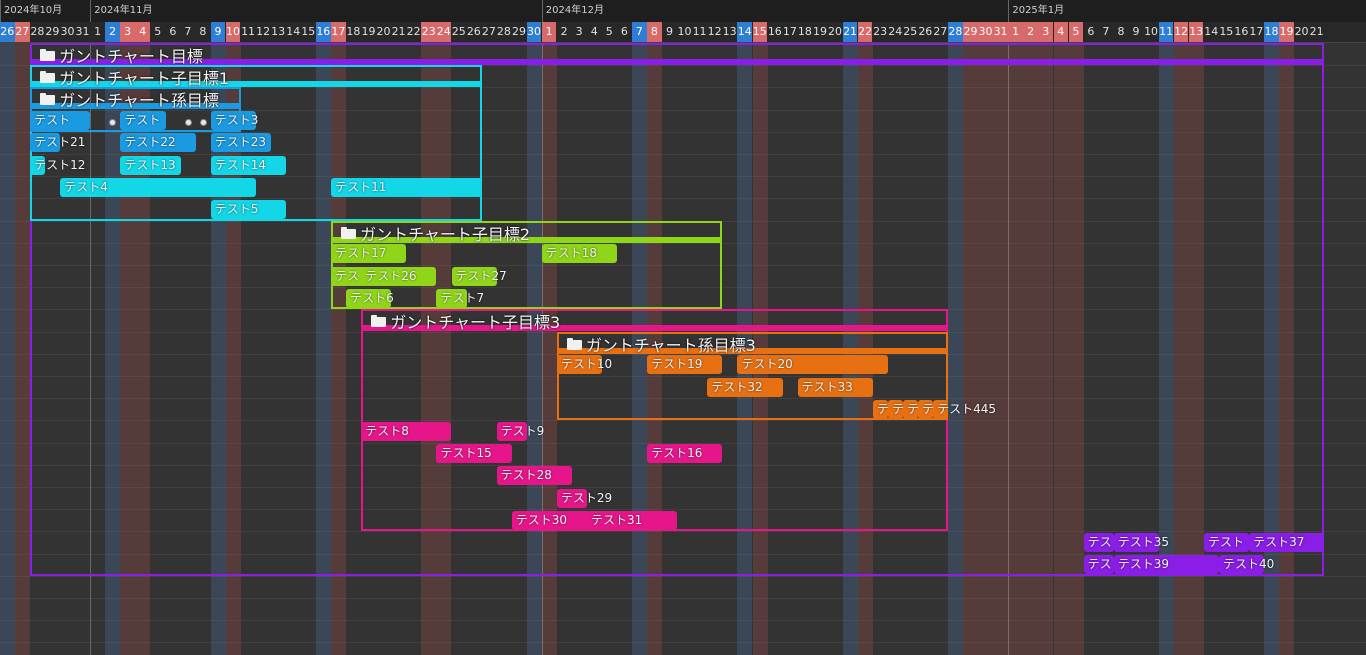  I want to click on task-bar: テスト19, so click(685, 365).